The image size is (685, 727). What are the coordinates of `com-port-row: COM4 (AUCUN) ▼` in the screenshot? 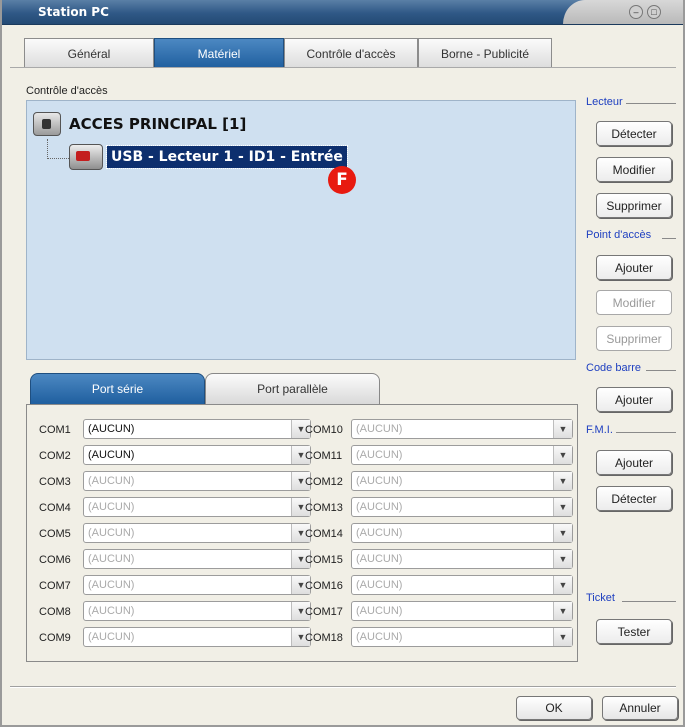 It's located at (175, 507).